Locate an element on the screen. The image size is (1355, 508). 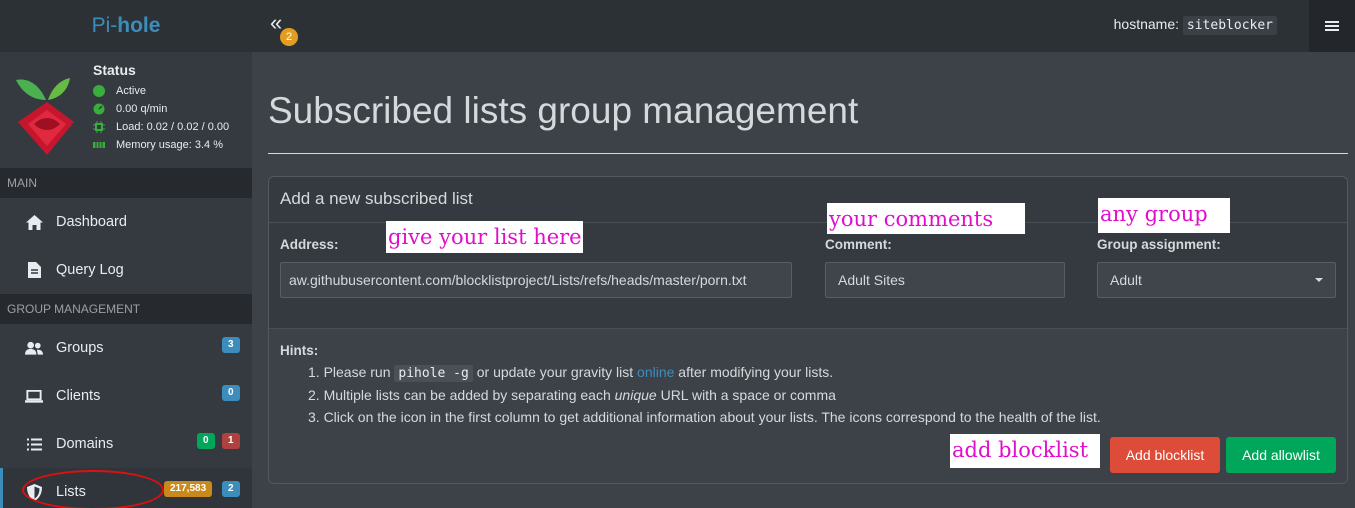
group-assignment-value: Adult is located at coordinates (1126, 280).